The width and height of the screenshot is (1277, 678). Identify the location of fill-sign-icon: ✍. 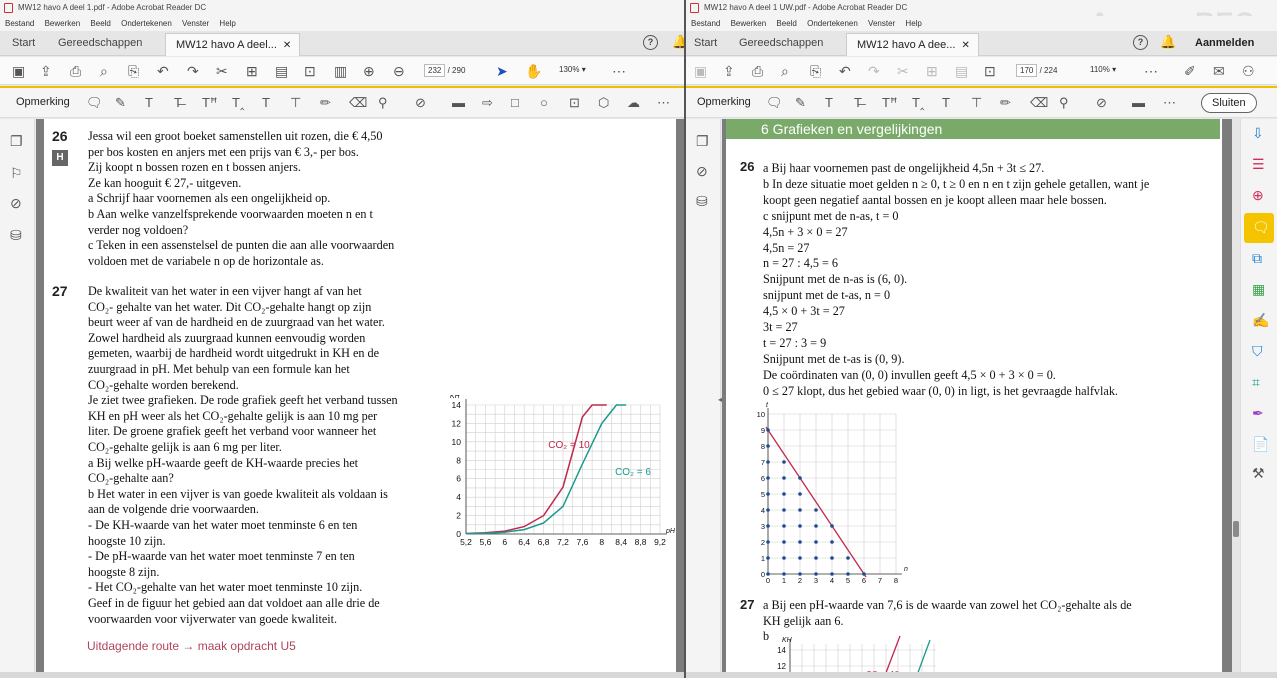
(1260, 320).